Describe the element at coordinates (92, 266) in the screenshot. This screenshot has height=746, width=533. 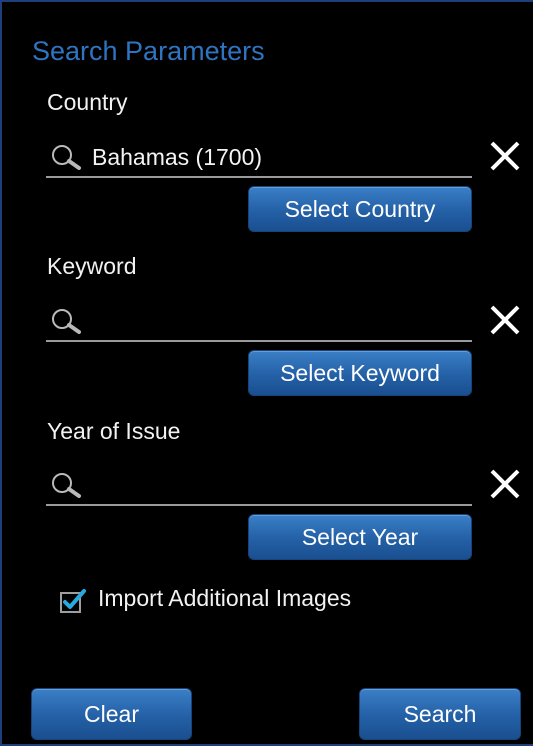
I see `keyword-label: Keyword` at that location.